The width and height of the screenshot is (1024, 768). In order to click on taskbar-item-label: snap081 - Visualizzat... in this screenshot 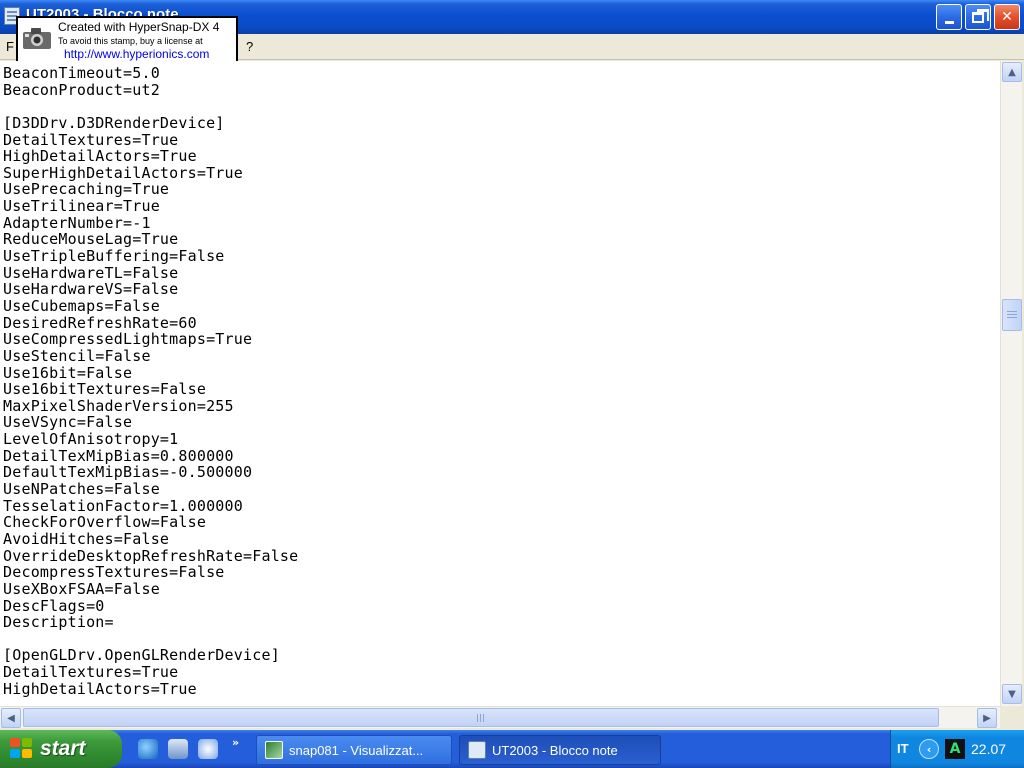, I will do `click(356, 750)`.